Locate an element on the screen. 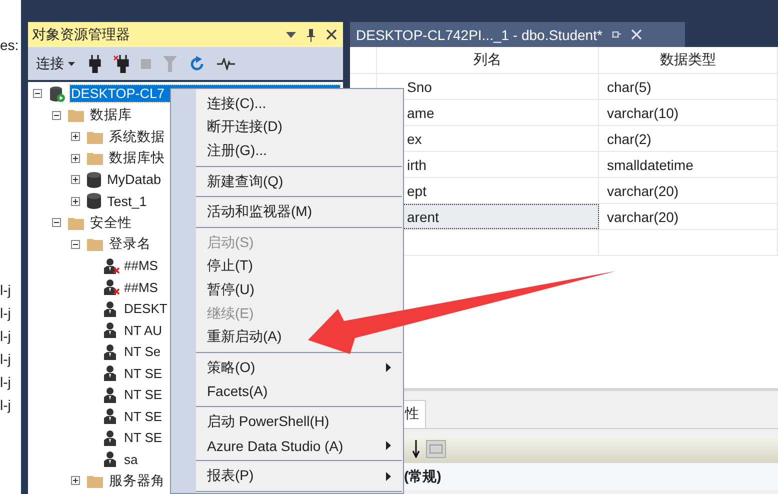 The image size is (778, 494). panel-title: 对象资源管理器 is located at coordinates (81, 35).